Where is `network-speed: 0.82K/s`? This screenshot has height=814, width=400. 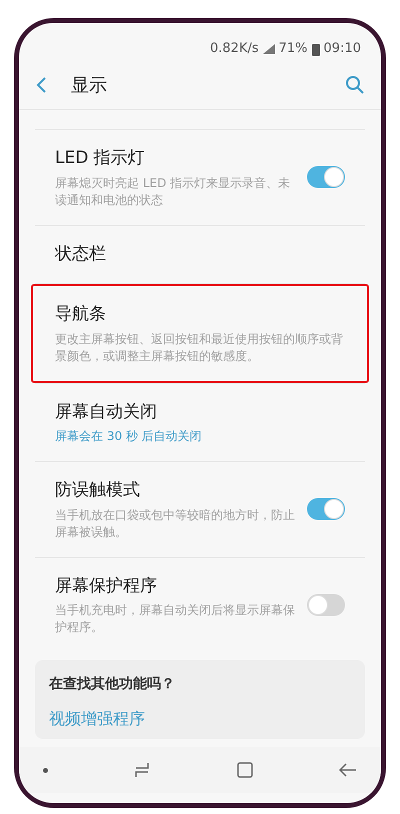
network-speed: 0.82K/s is located at coordinates (234, 49).